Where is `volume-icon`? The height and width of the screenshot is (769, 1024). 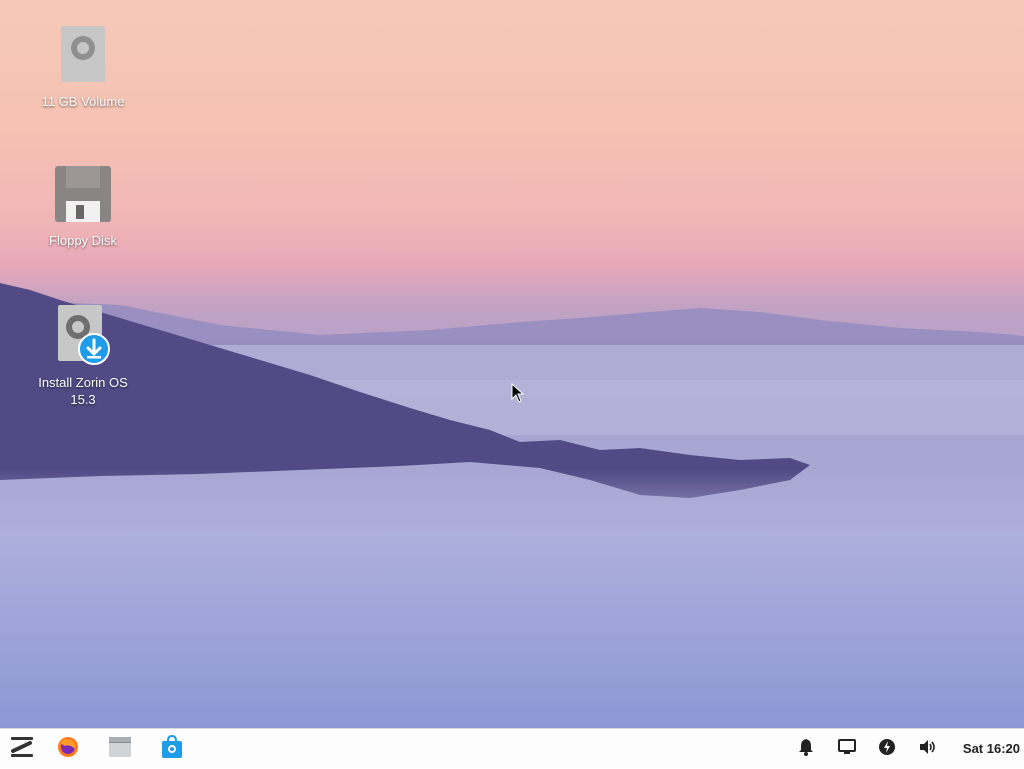 volume-icon is located at coordinates (928, 749).